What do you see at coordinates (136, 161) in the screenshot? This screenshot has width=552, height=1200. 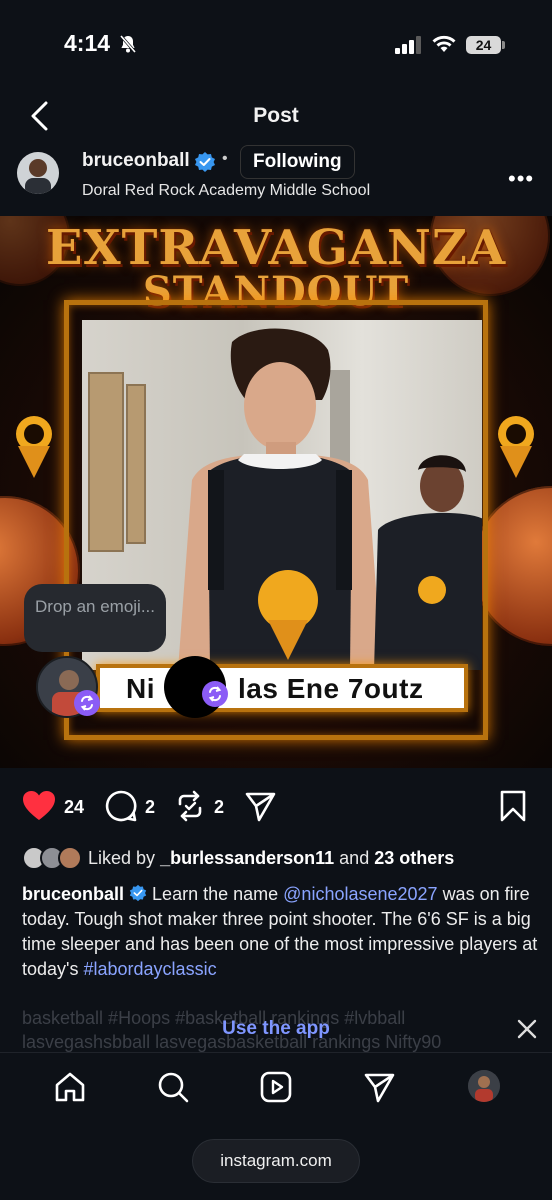 I see `author-username: bruceonball` at bounding box center [136, 161].